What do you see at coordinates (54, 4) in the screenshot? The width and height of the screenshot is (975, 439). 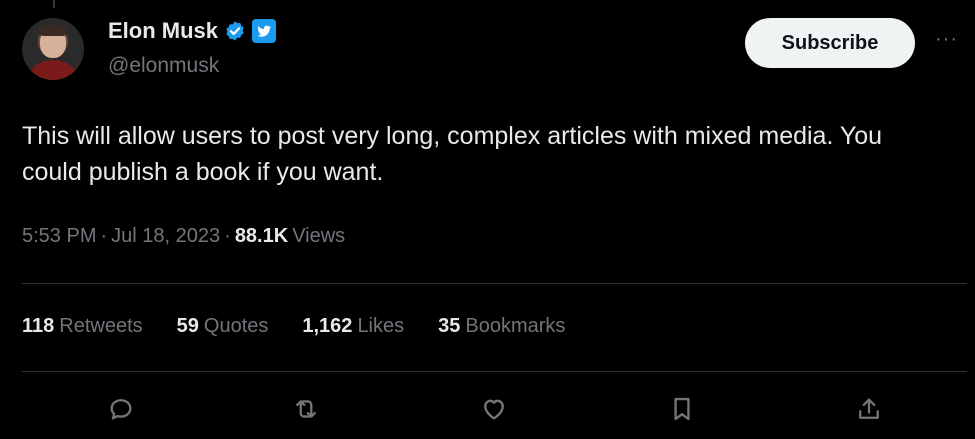 I see `thread-line` at bounding box center [54, 4].